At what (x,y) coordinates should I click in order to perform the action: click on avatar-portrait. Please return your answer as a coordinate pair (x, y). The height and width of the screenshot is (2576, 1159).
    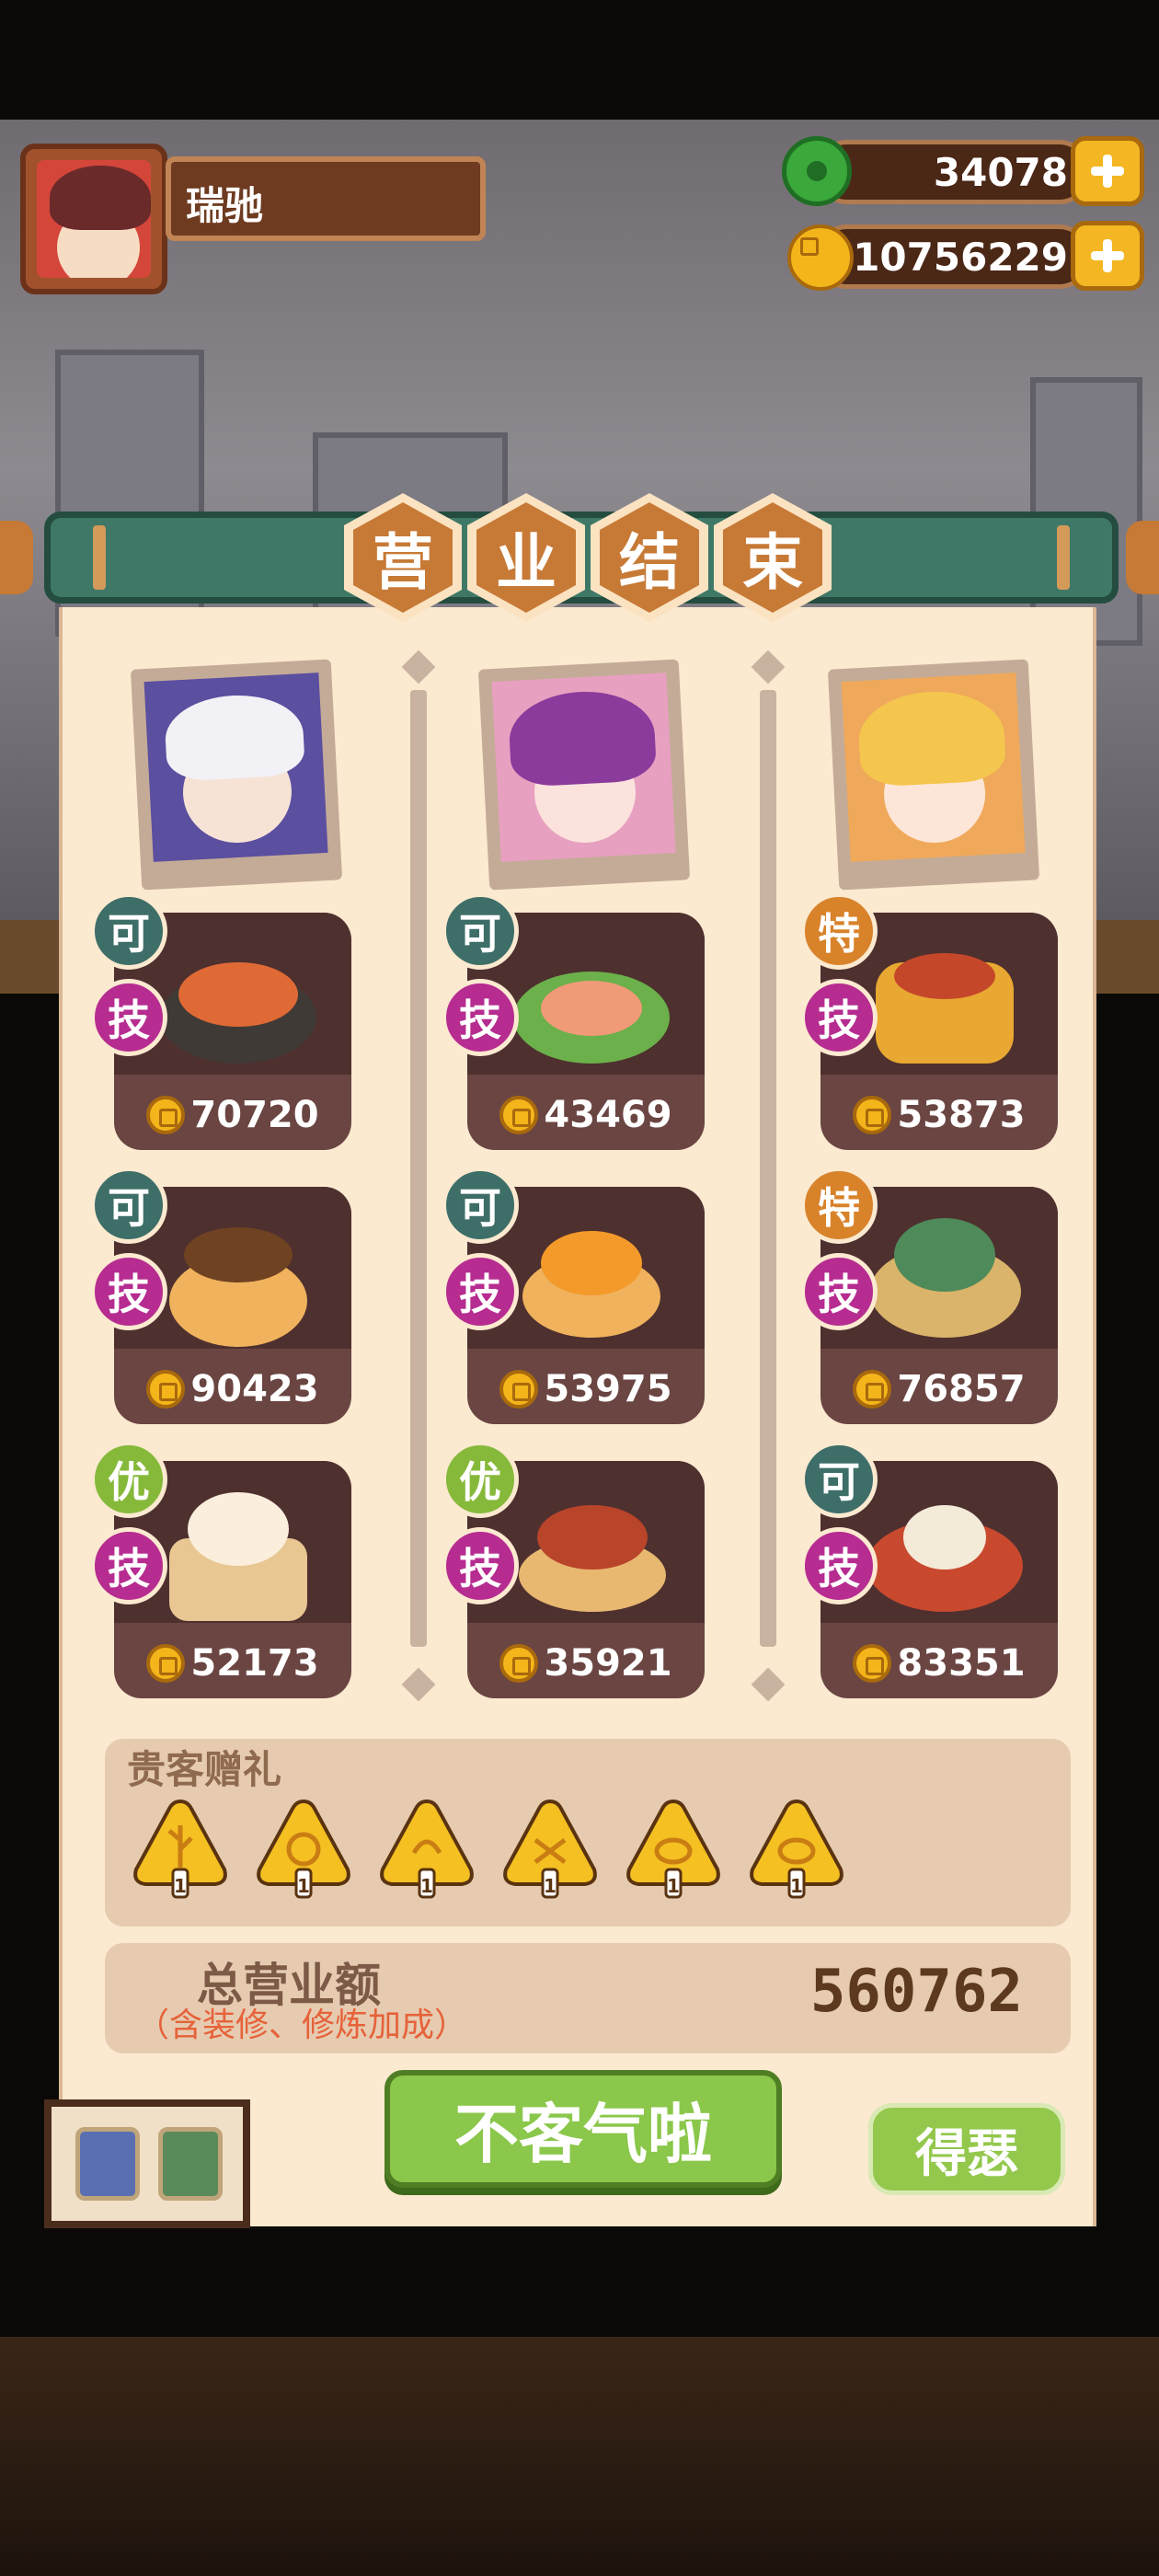
    Looking at the image, I should click on (94, 219).